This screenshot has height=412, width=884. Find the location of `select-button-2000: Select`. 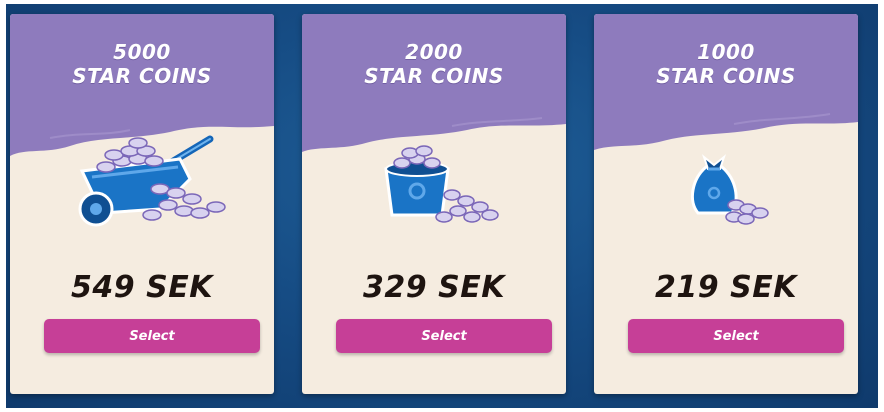

select-button-2000: Select is located at coordinates (444, 336).